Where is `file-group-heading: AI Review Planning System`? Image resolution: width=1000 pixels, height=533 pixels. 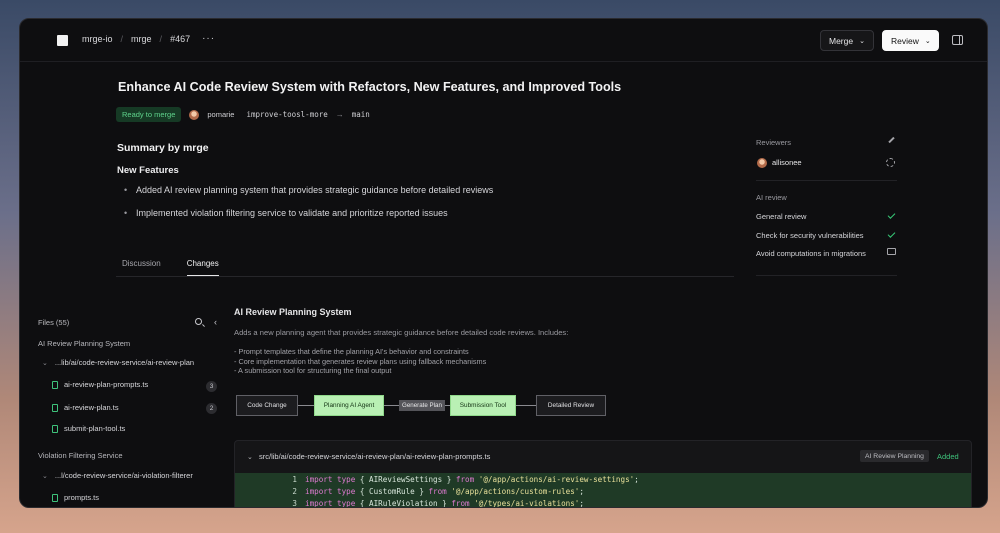
file-group-heading: AI Review Planning System is located at coordinates (84, 343).